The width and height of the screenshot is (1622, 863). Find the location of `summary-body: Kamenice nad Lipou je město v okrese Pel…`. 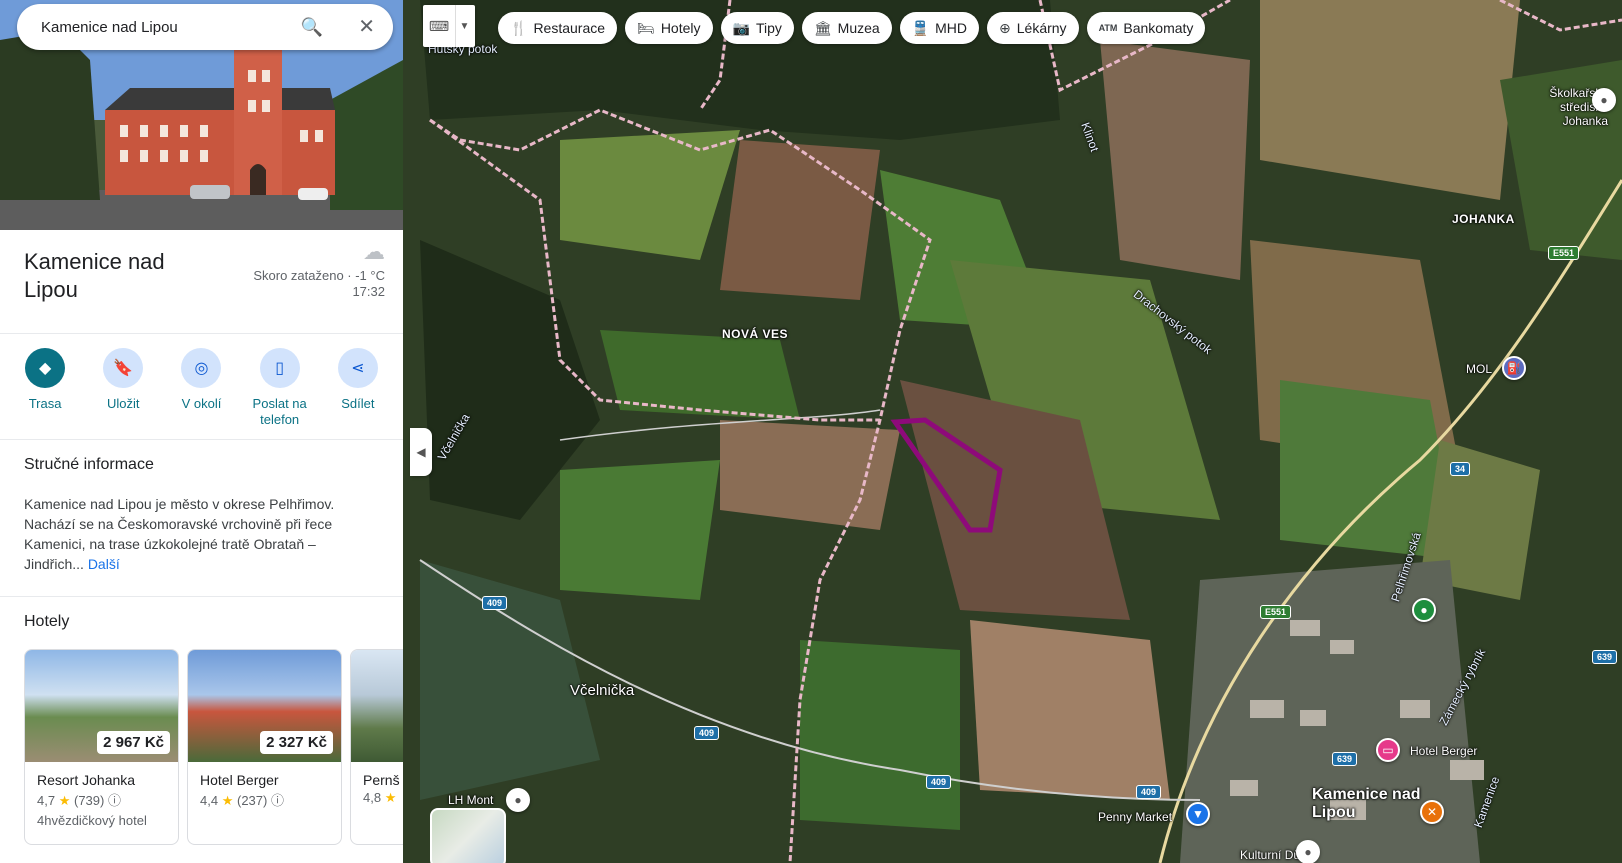

summary-body: Kamenice nad Lipou je město v okrese Pel… is located at coordinates (179, 534).